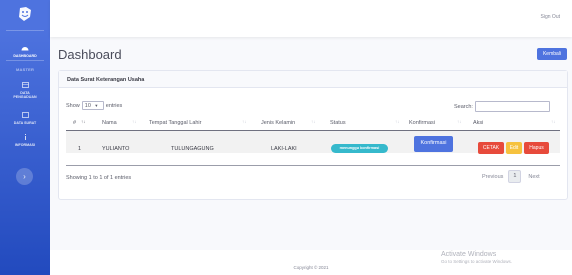  I want to click on chevron-right-icon: ›, so click(24, 176).